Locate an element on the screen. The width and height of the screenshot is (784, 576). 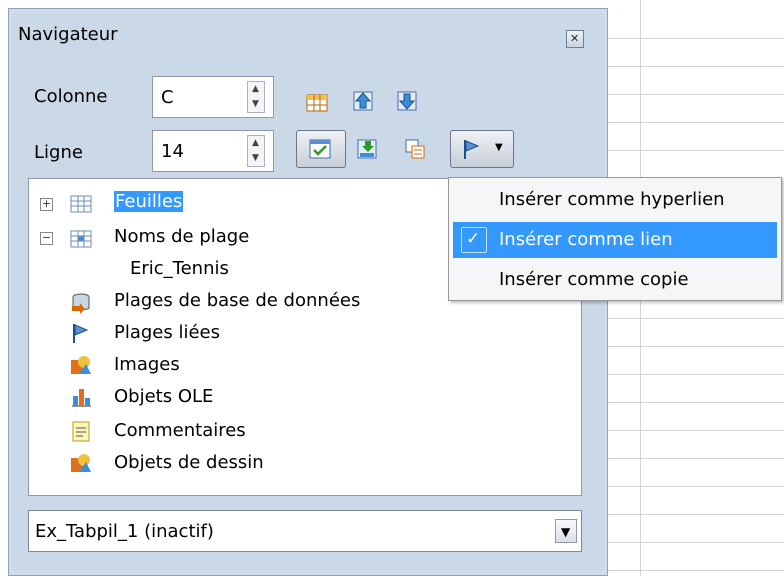
menu-item-insert-link: ✓ Insérer comme lien is located at coordinates (615, 240).